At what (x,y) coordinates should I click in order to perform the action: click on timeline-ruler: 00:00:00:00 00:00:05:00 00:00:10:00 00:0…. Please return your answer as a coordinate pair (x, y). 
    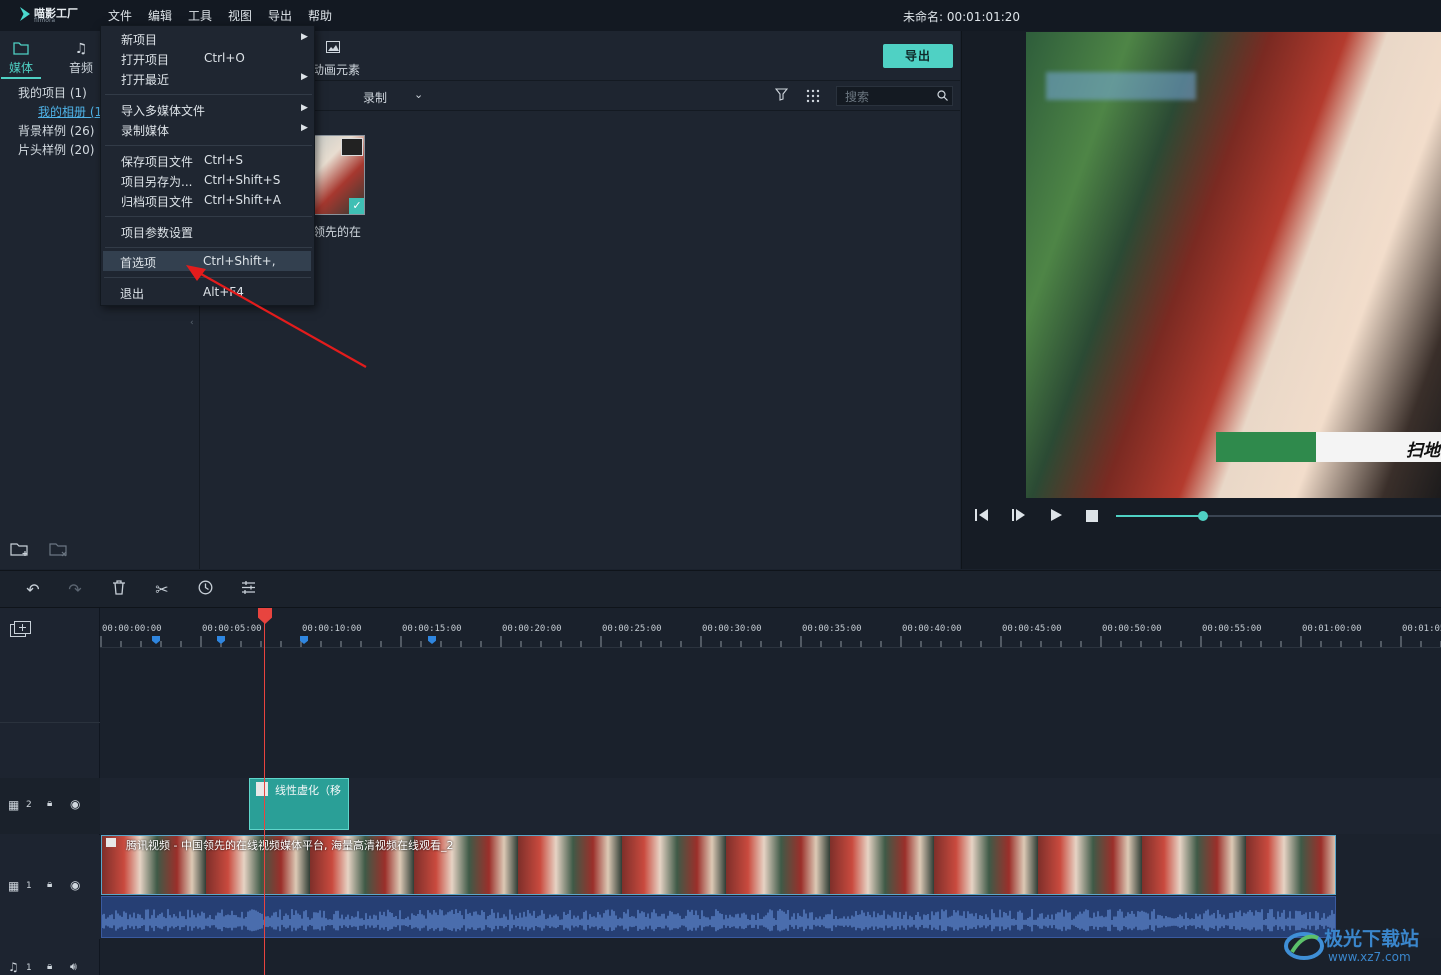
    Looking at the image, I should click on (770, 628).